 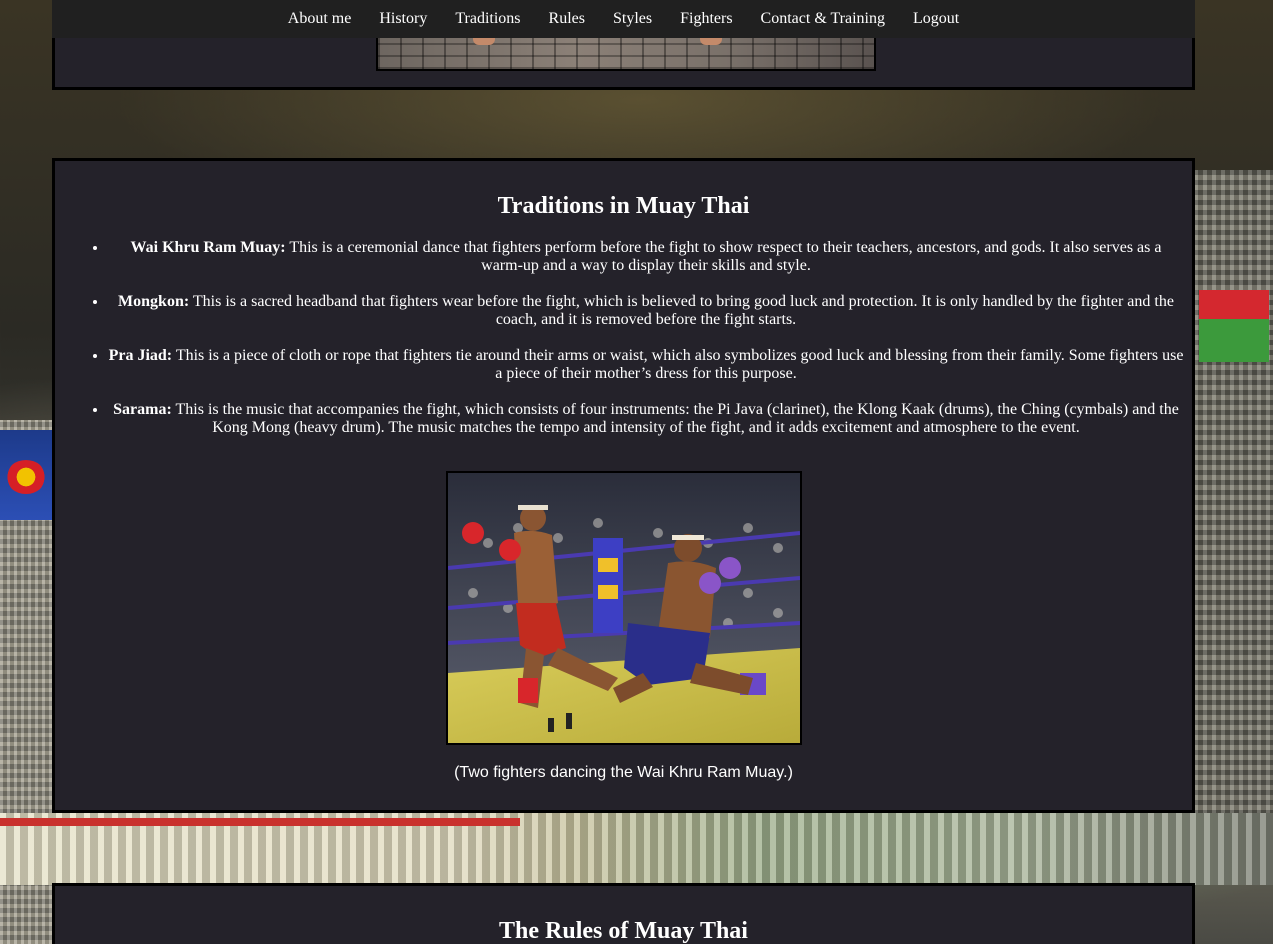 I want to click on tradition-term: Pra Jiad:, so click(x=140, y=355).